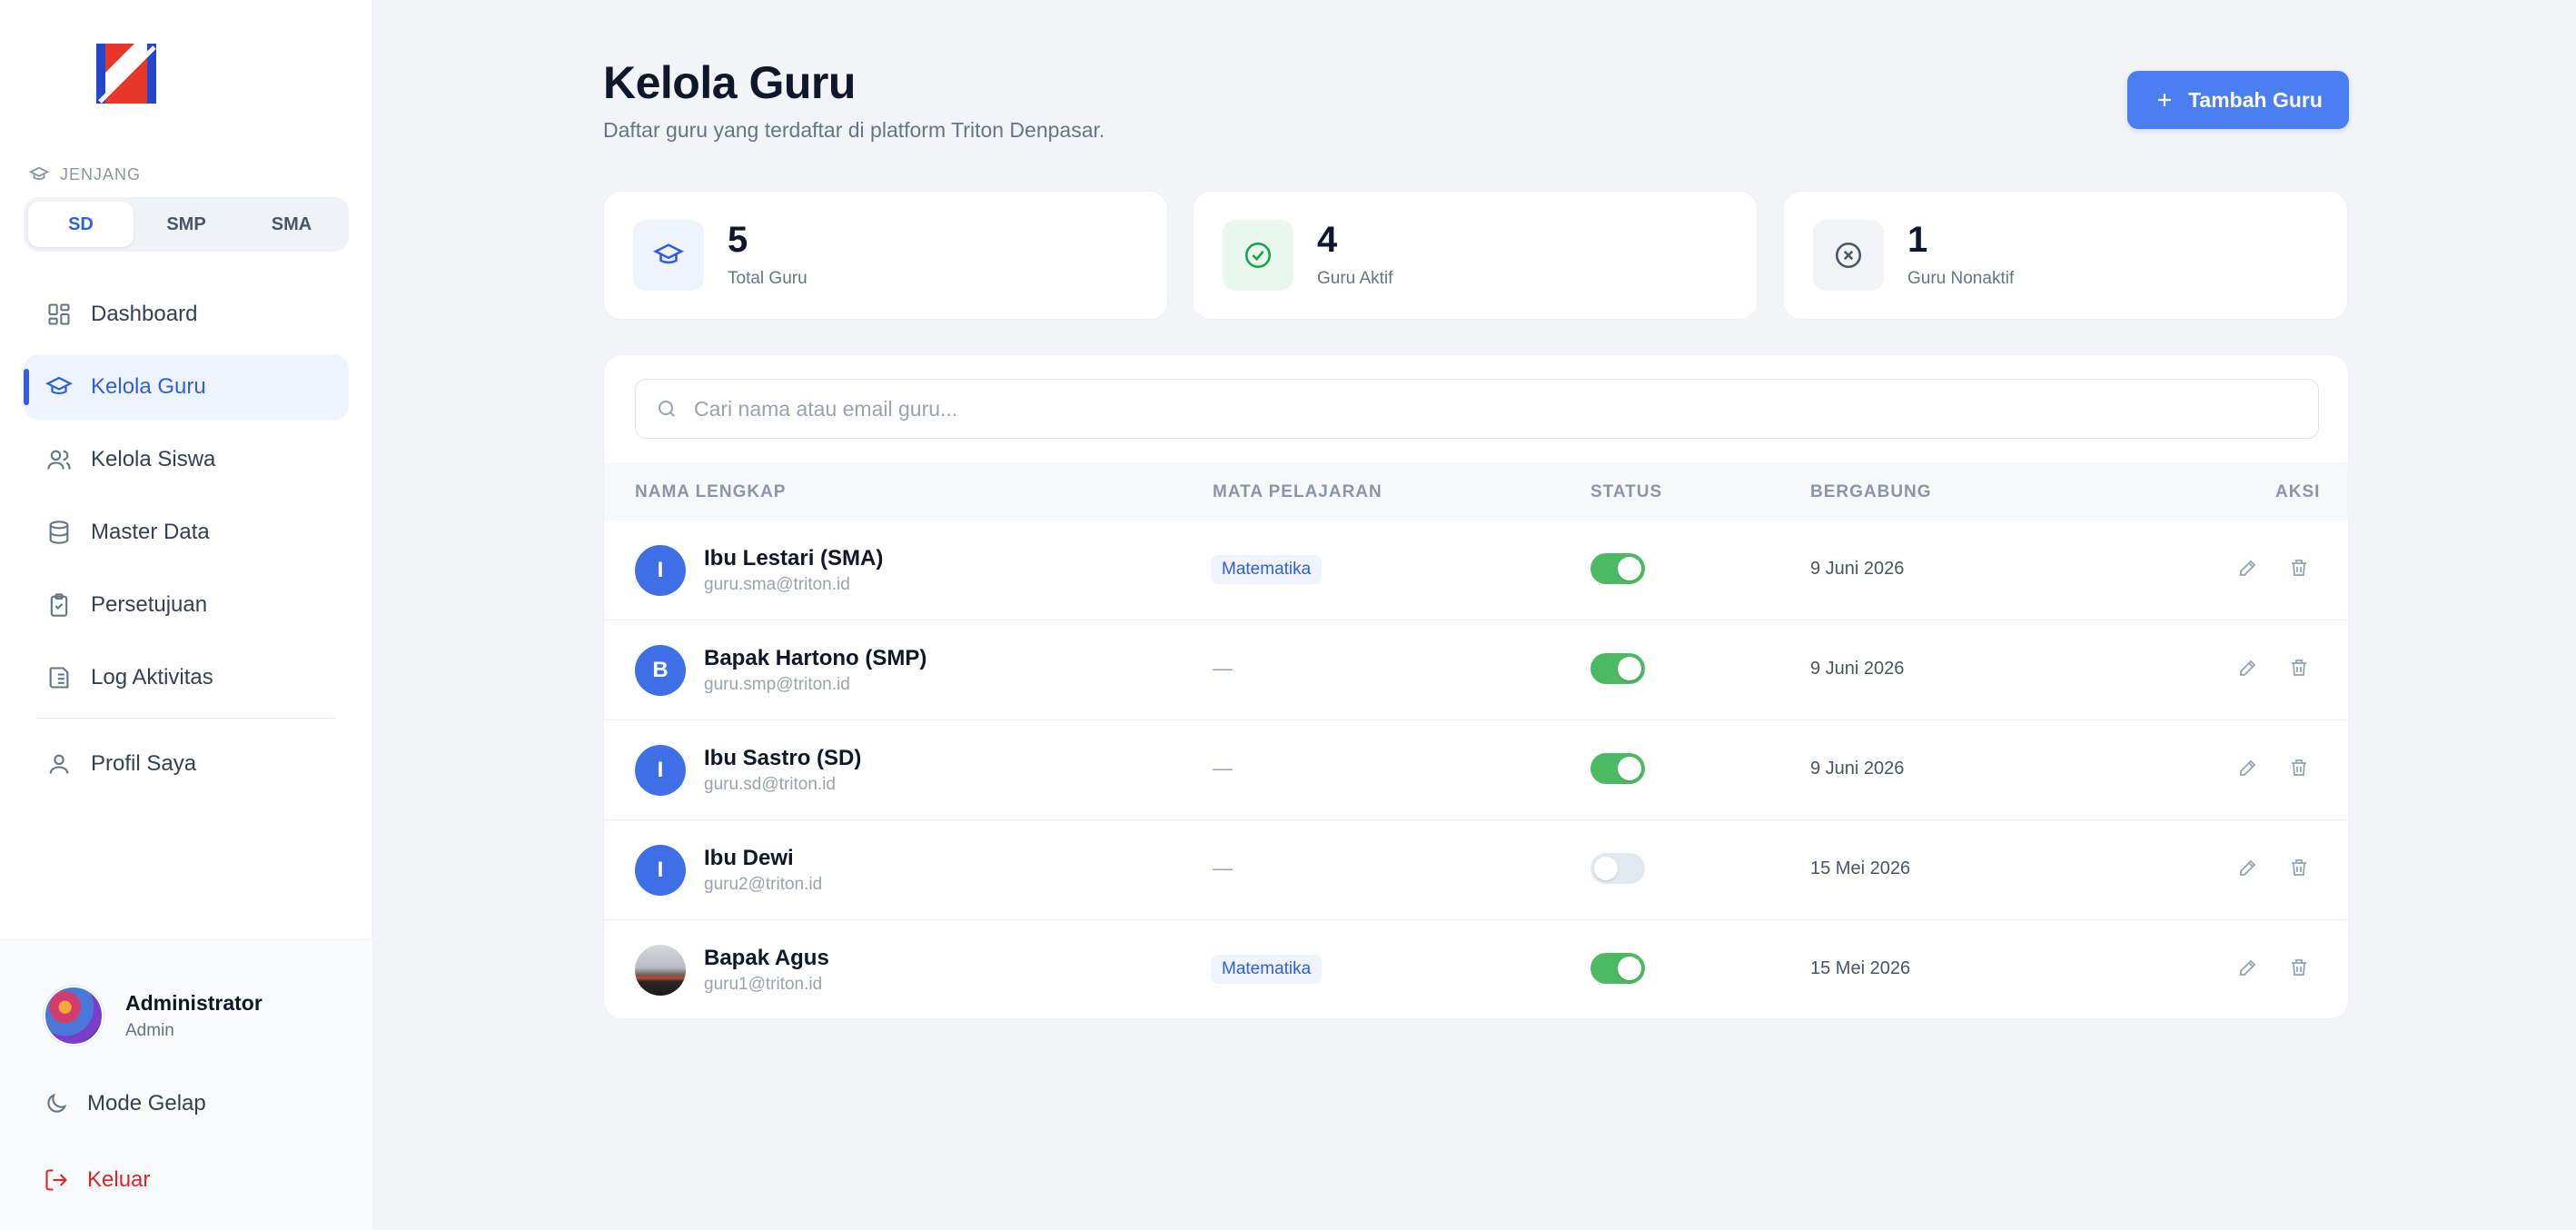 Image resolution: width=2576 pixels, height=1230 pixels. What do you see at coordinates (81, 224) in the screenshot?
I see `jenjang-option-sd: SD` at bounding box center [81, 224].